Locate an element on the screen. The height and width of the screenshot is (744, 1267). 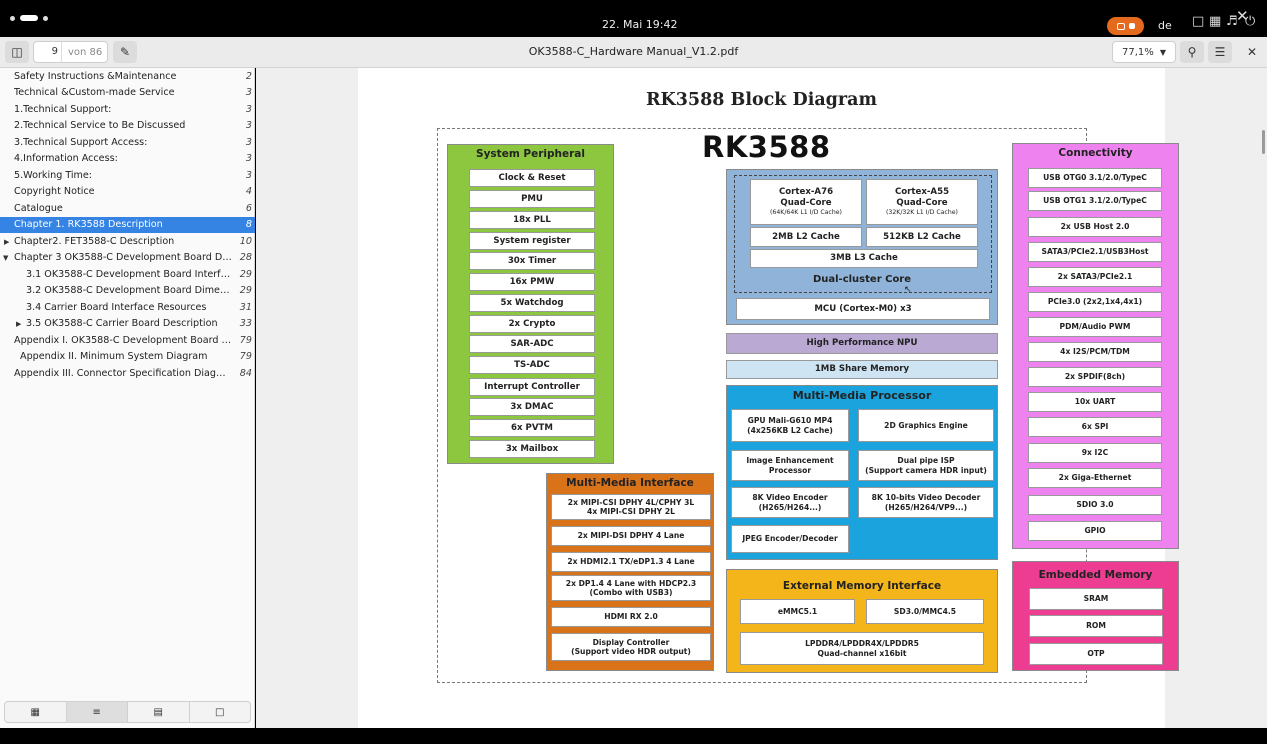
clock: 22. Mai 19:42 is located at coordinates (639, 24).